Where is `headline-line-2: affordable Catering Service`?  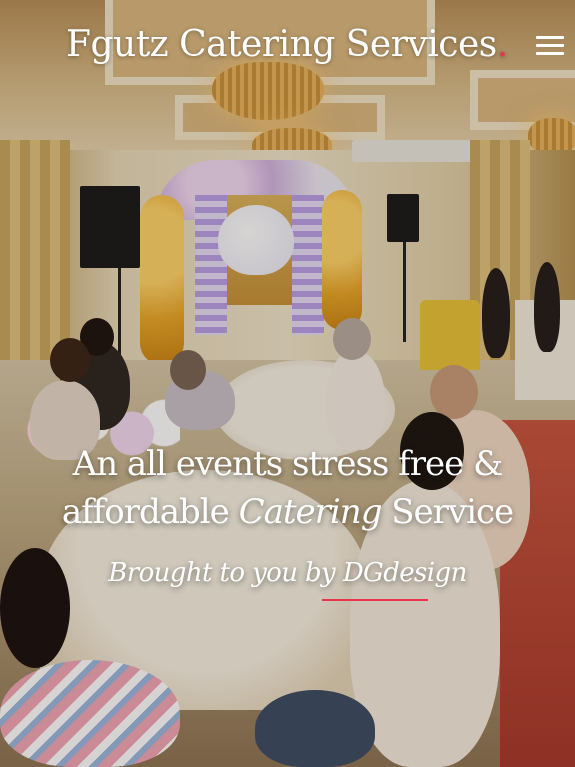
headline-line-2: affordable Catering Service is located at coordinates (287, 512).